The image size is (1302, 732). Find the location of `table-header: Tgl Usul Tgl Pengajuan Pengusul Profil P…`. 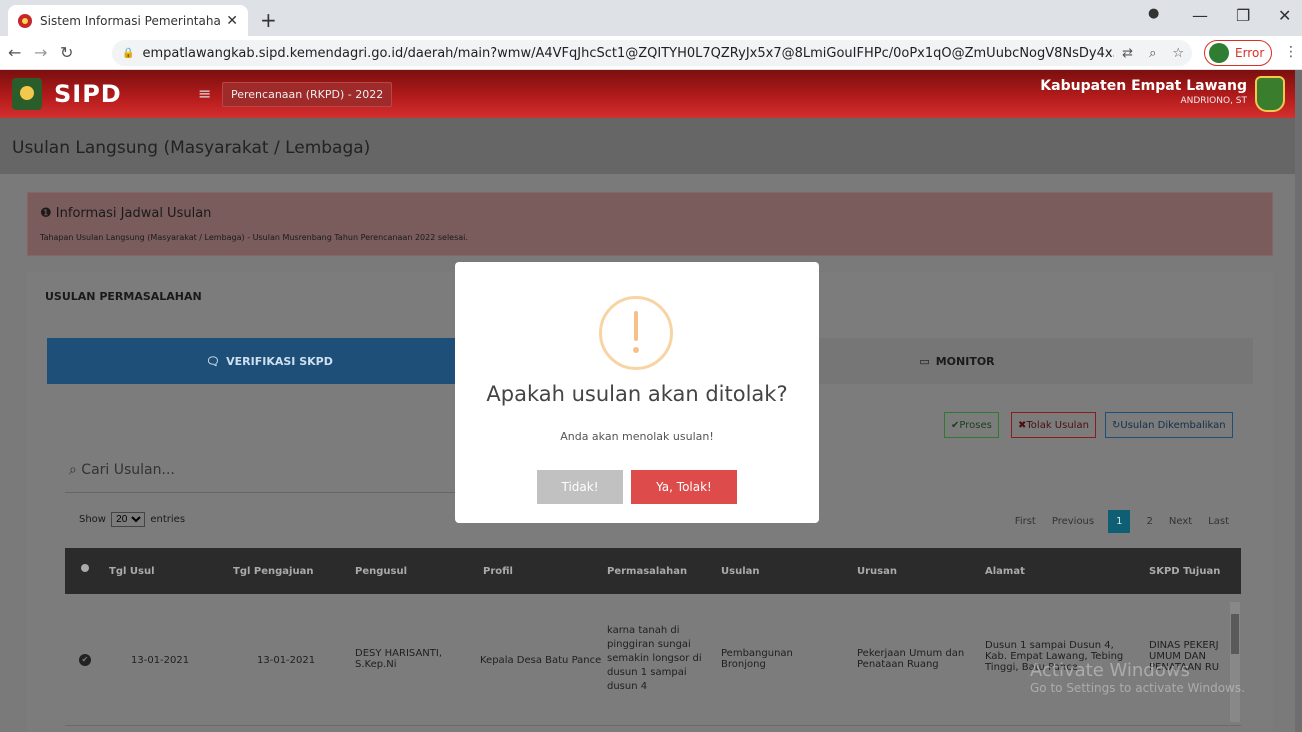

table-header: Tgl Usul Tgl Pengajuan Pengusul Profil P… is located at coordinates (653, 571).